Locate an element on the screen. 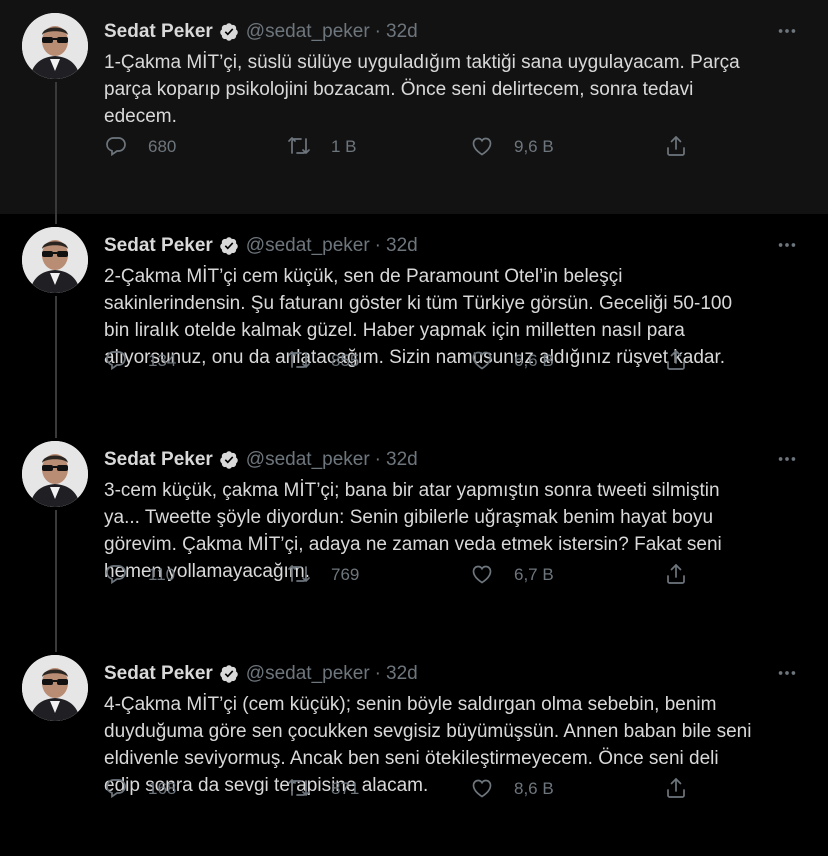 The height and width of the screenshot is (856, 828). like-button: 6,7 B is located at coordinates (512, 575).